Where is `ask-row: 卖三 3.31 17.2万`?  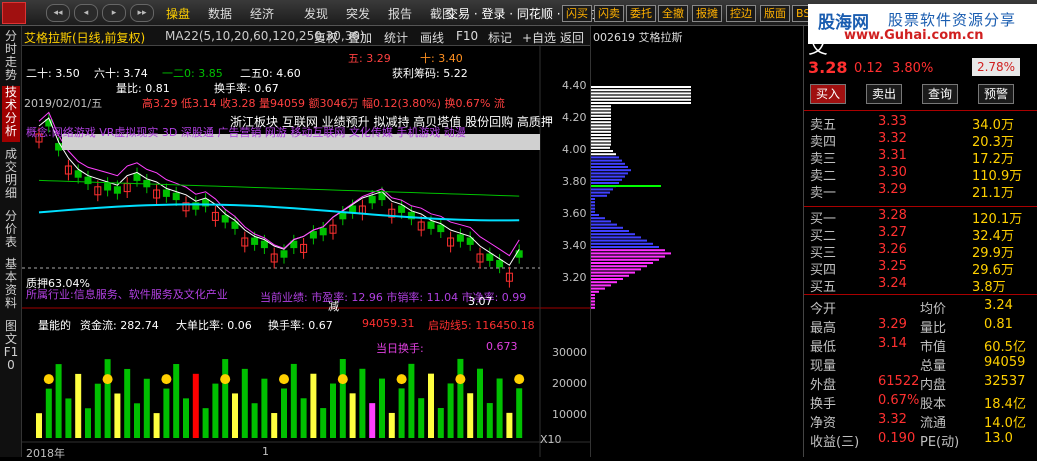 ask-row: 卖三 3.31 17.2万 is located at coordinates (913, 157).